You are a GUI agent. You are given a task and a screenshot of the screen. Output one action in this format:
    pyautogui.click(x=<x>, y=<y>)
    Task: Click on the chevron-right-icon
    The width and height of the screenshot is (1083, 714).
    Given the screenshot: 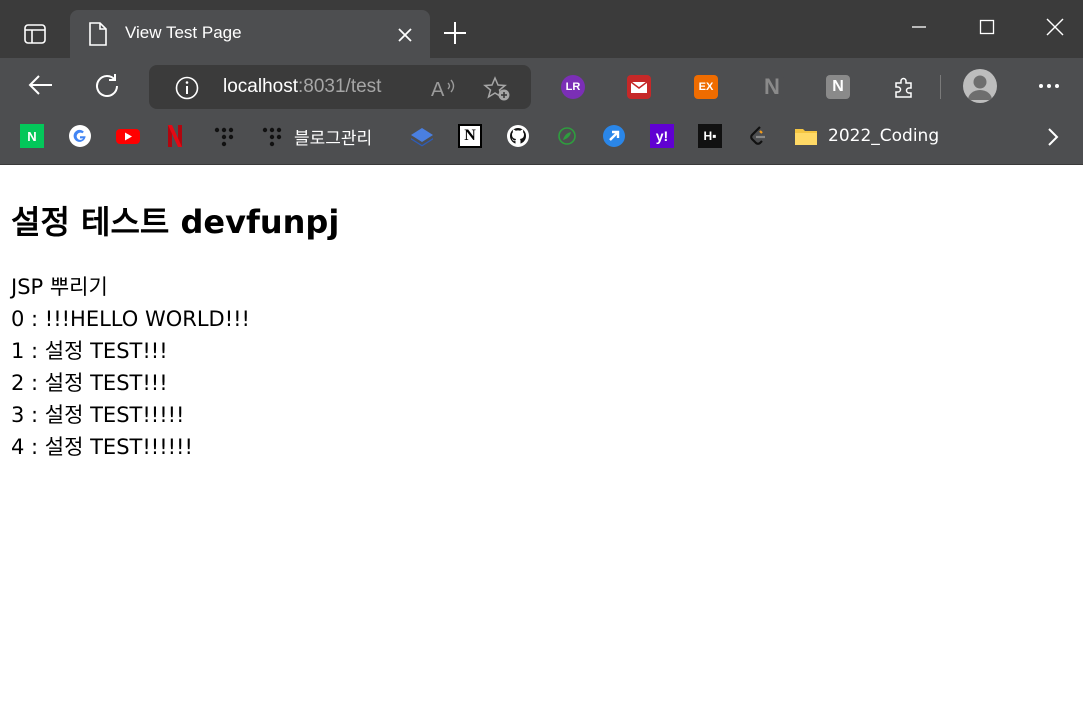 What is the action you would take?
    pyautogui.click(x=1053, y=137)
    